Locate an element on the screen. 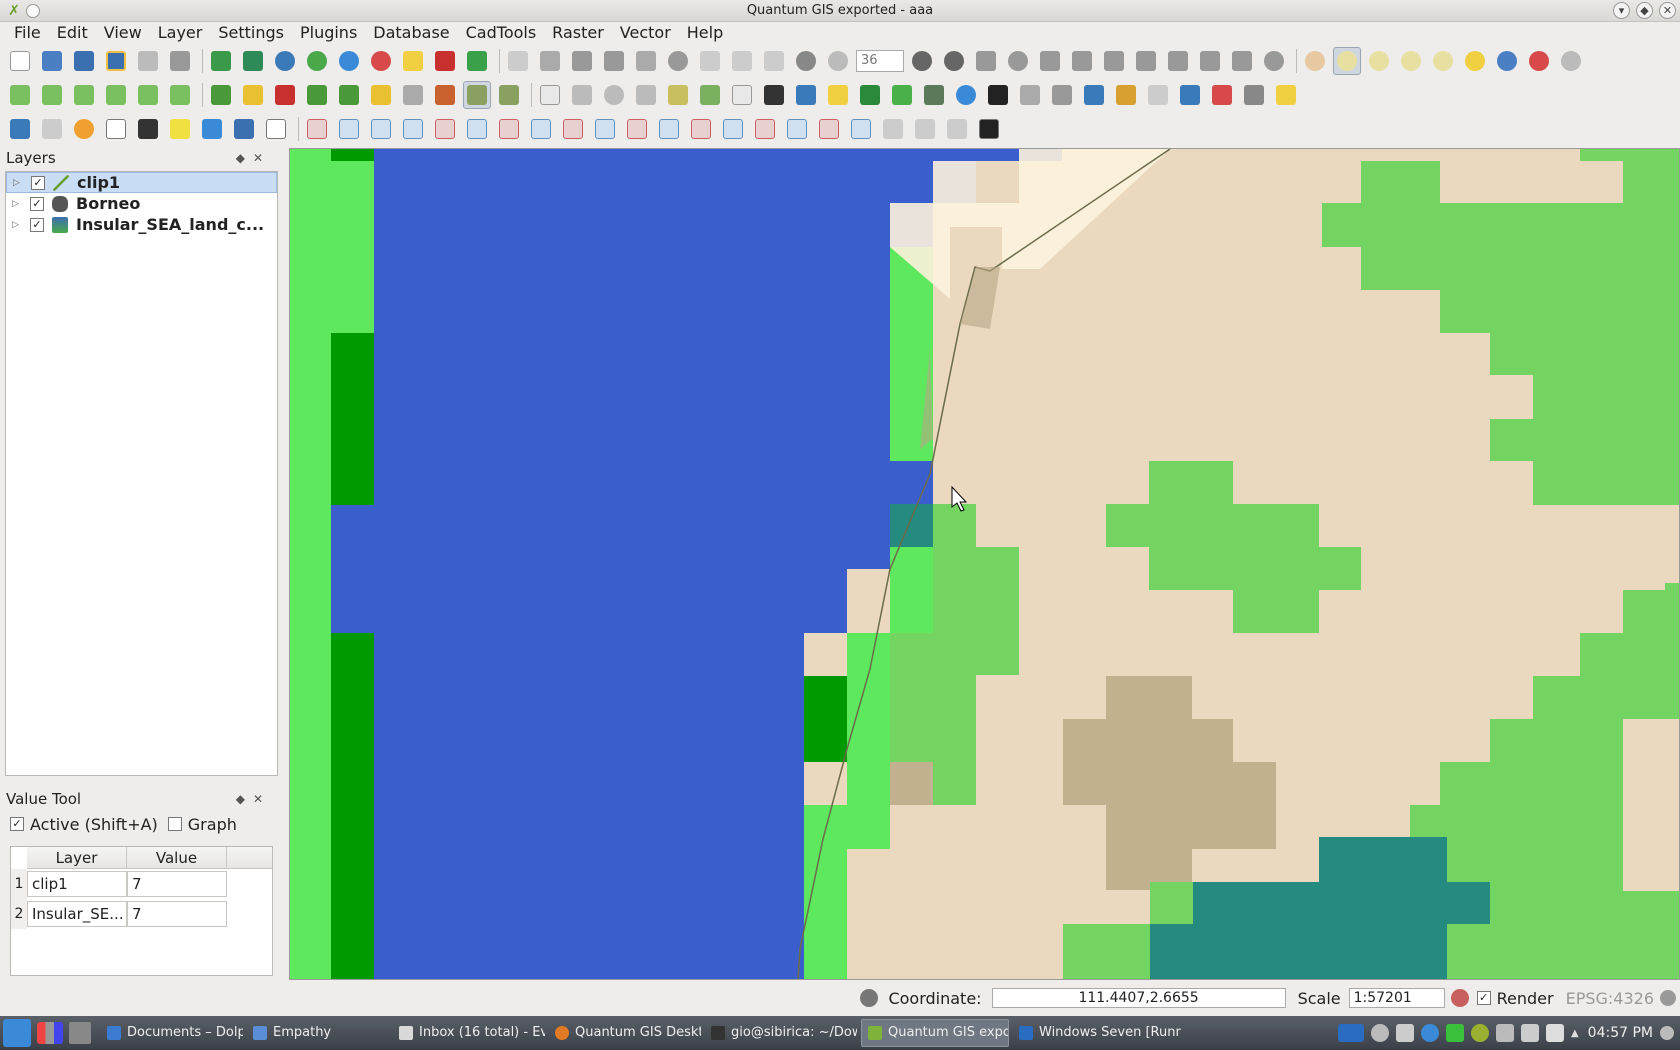 The height and width of the screenshot is (1050, 1680). render-checkbox: ✓ is located at coordinates (1483, 998).